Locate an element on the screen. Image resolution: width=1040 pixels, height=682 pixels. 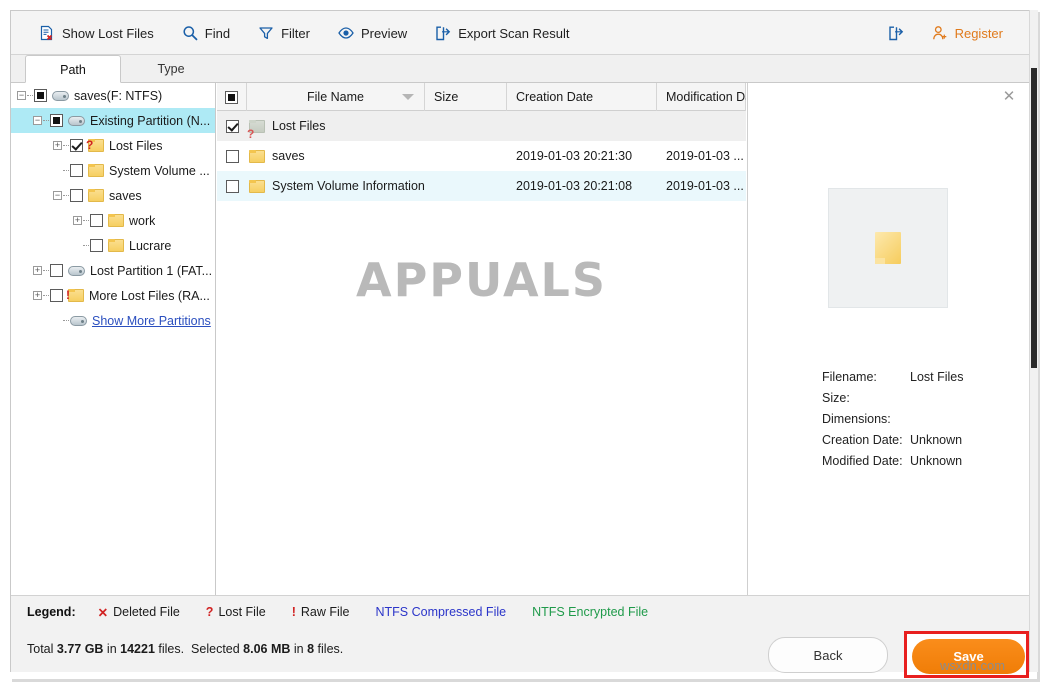
table-row: ? Lost Files is located at coordinates (481, 126).